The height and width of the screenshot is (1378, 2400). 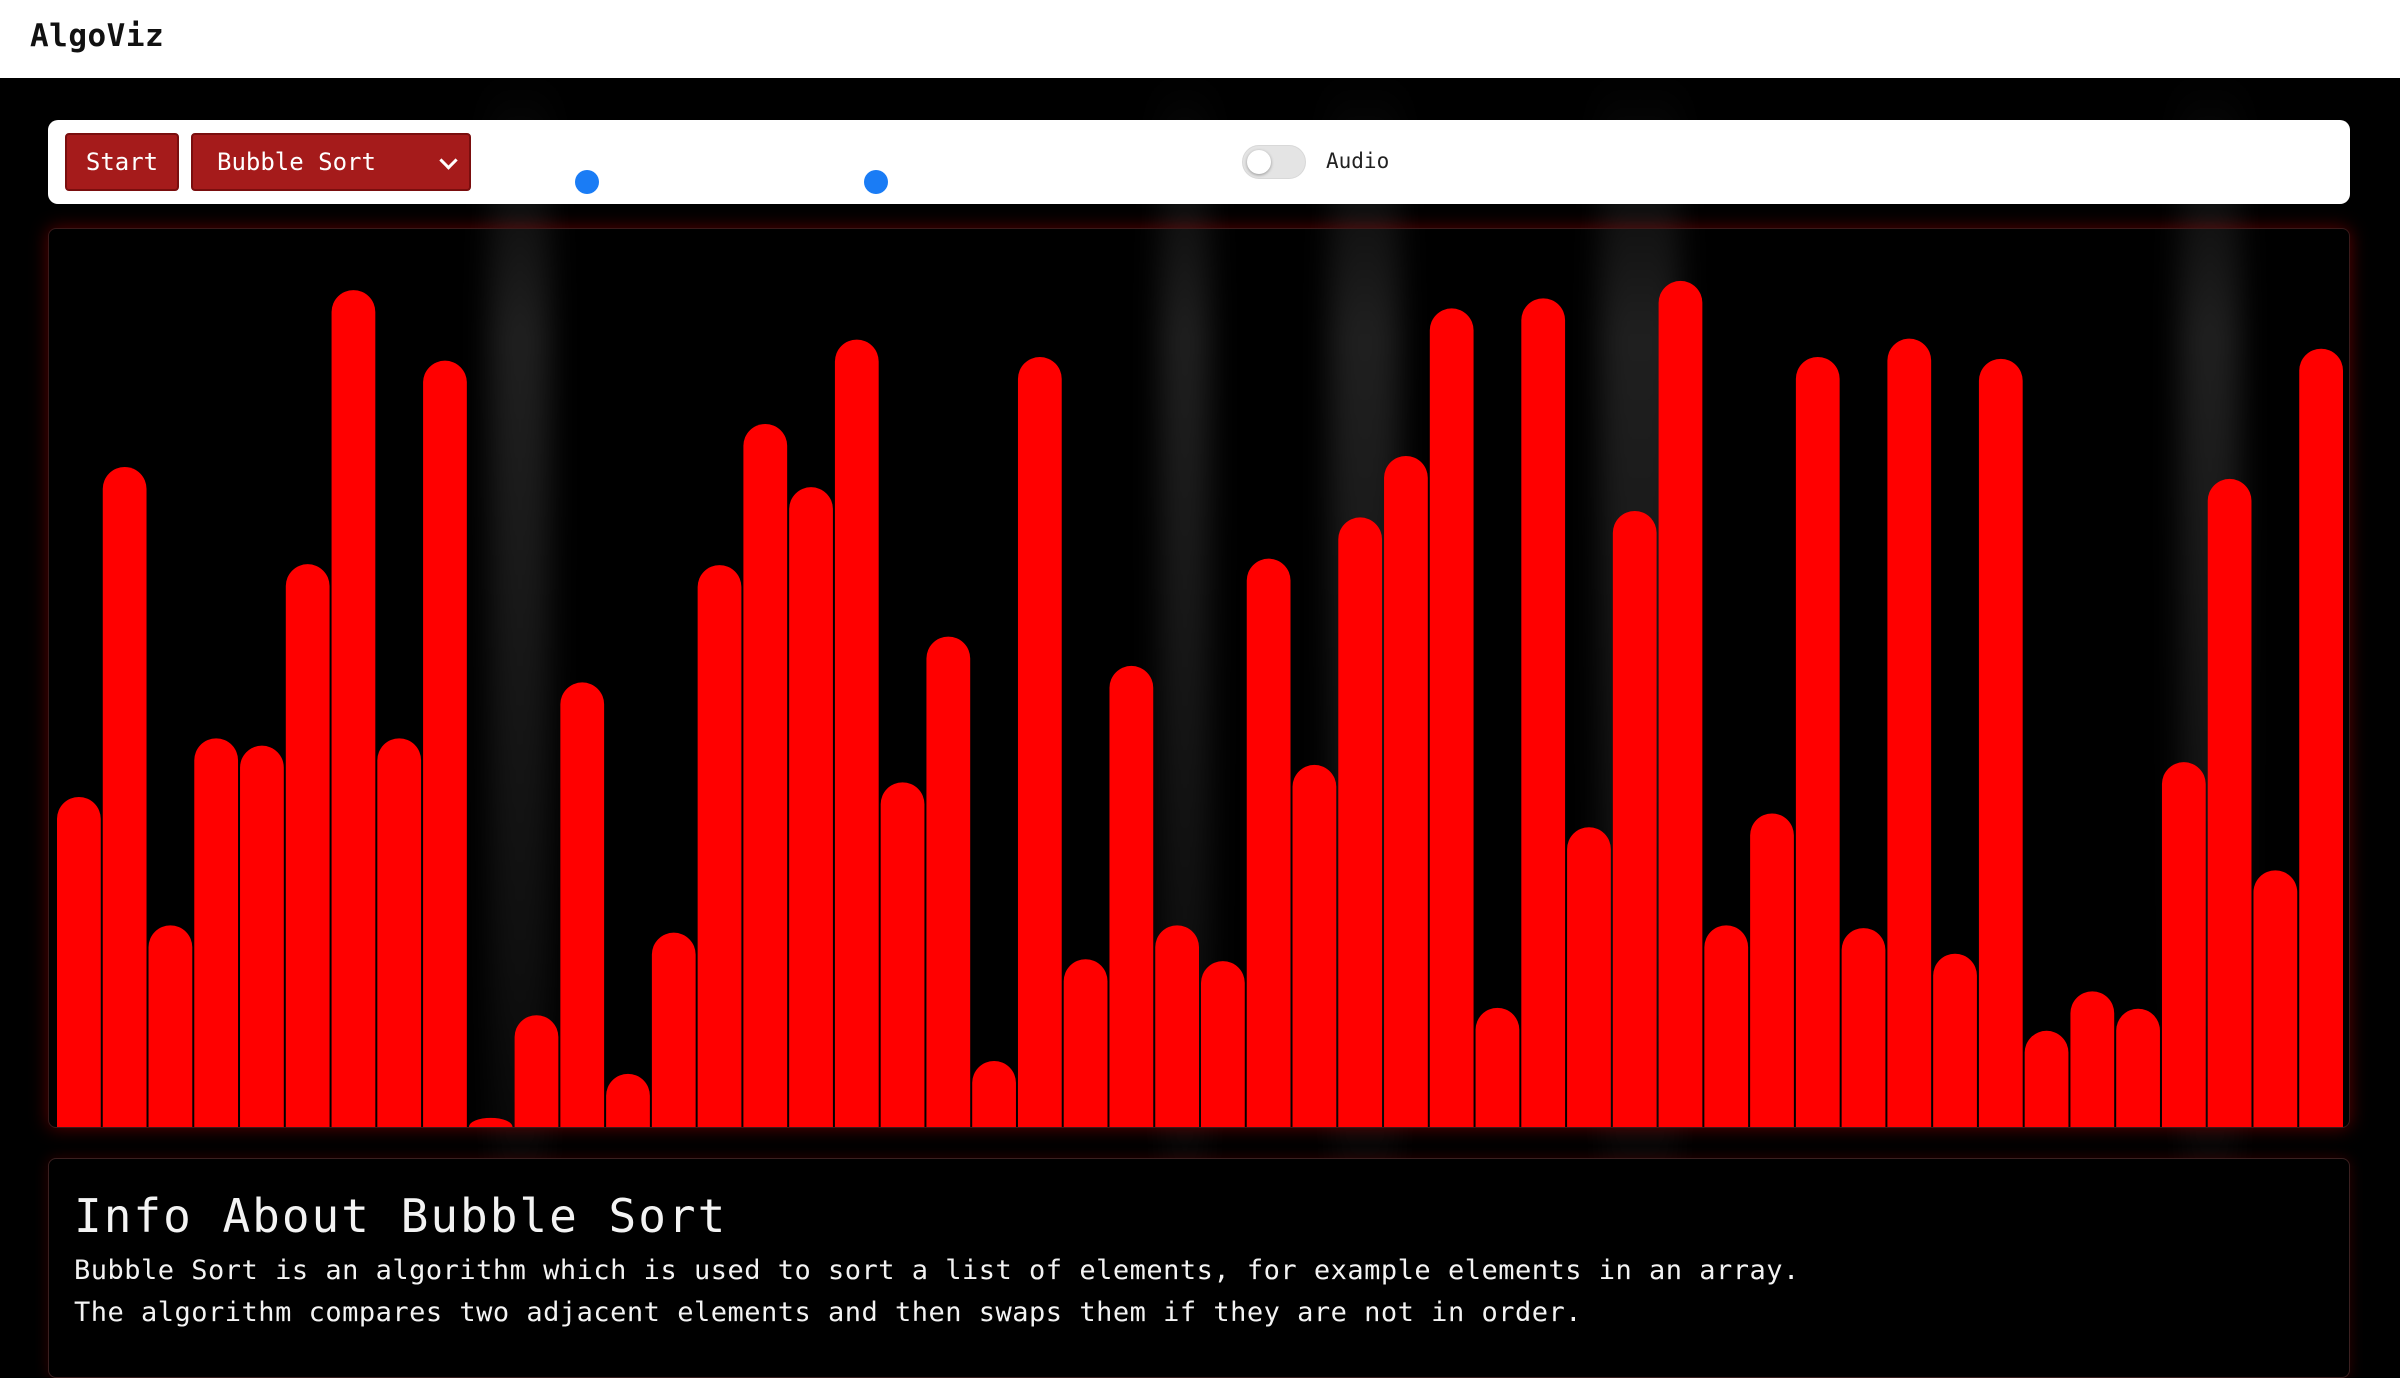 I want to click on navbar: AlgoViz, so click(x=1200, y=39).